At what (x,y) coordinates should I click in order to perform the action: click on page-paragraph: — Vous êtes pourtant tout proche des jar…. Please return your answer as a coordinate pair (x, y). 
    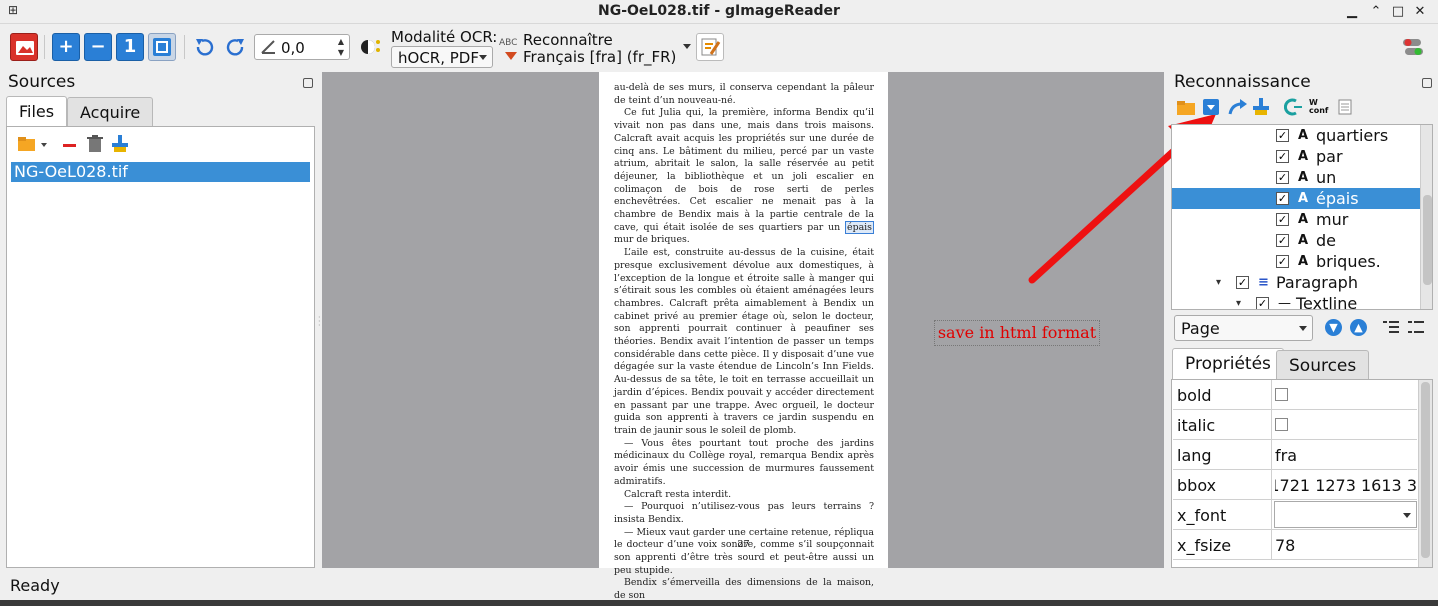
    Looking at the image, I should click on (744, 462).